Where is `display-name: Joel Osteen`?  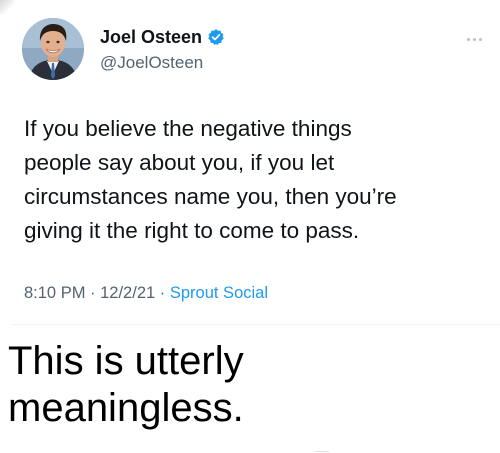
display-name: Joel Osteen is located at coordinates (151, 37).